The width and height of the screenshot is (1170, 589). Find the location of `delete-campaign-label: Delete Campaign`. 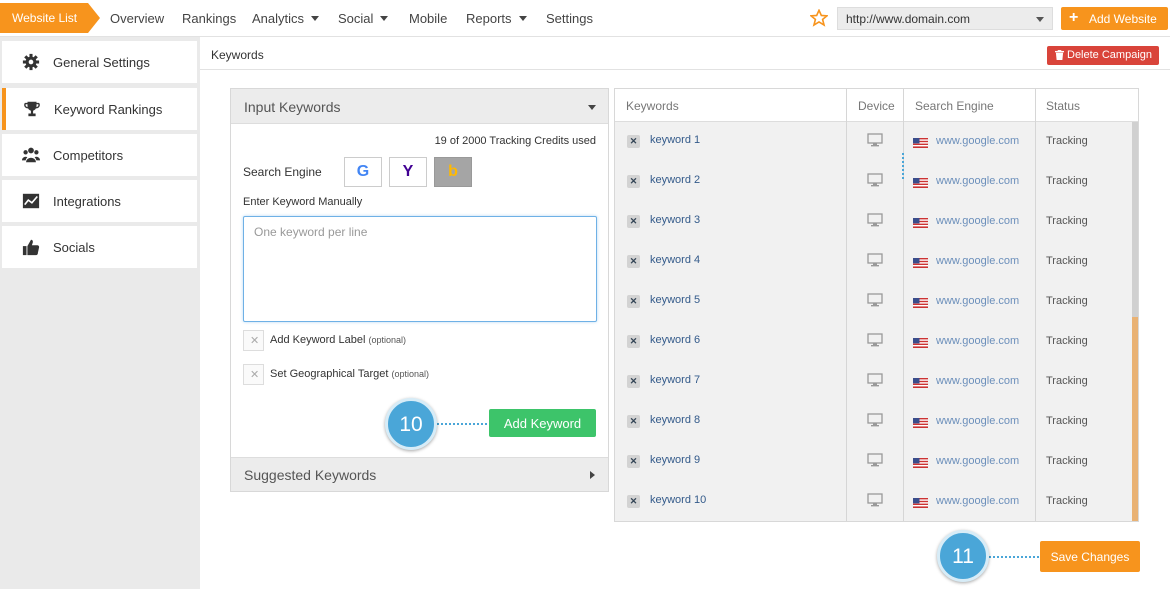

delete-campaign-label: Delete Campaign is located at coordinates (1109, 55).